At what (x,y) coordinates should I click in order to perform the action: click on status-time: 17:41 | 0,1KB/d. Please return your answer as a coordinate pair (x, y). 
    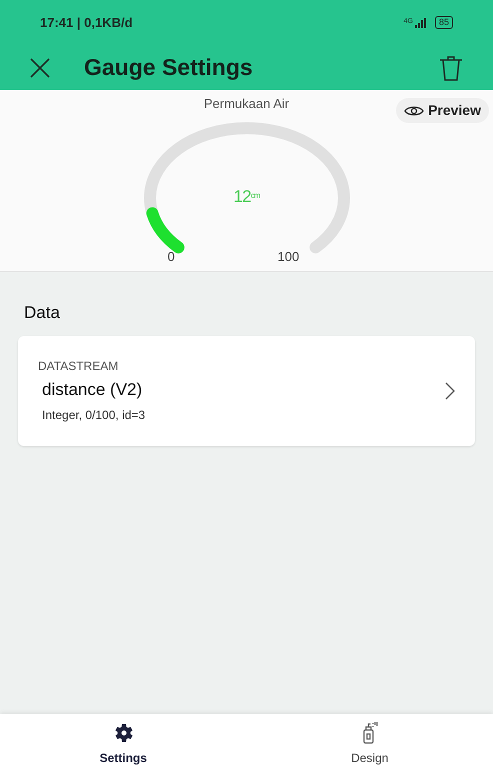
    Looking at the image, I should click on (86, 23).